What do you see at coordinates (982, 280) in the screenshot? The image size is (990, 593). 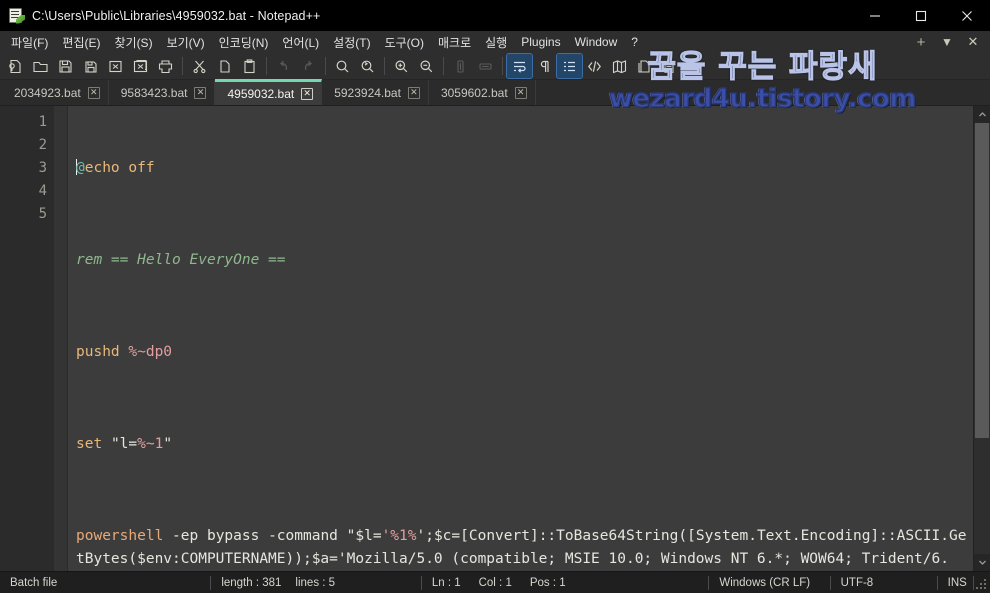 I see `scrollbar-thumb` at bounding box center [982, 280].